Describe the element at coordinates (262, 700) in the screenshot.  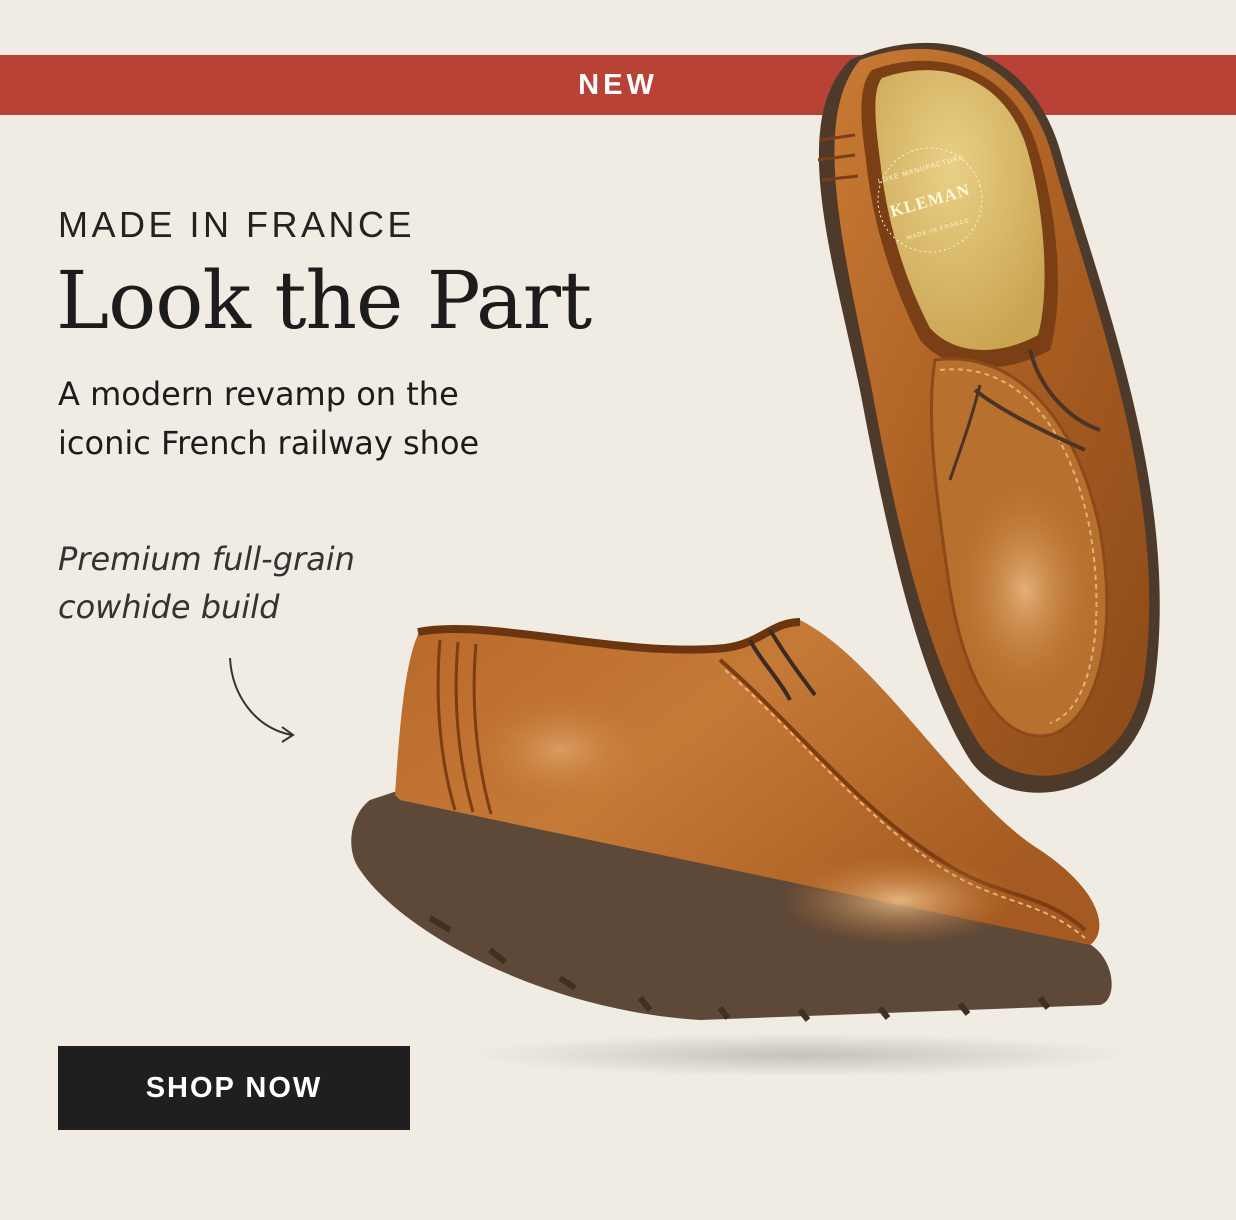
I see `curved-arrow-icon` at that location.